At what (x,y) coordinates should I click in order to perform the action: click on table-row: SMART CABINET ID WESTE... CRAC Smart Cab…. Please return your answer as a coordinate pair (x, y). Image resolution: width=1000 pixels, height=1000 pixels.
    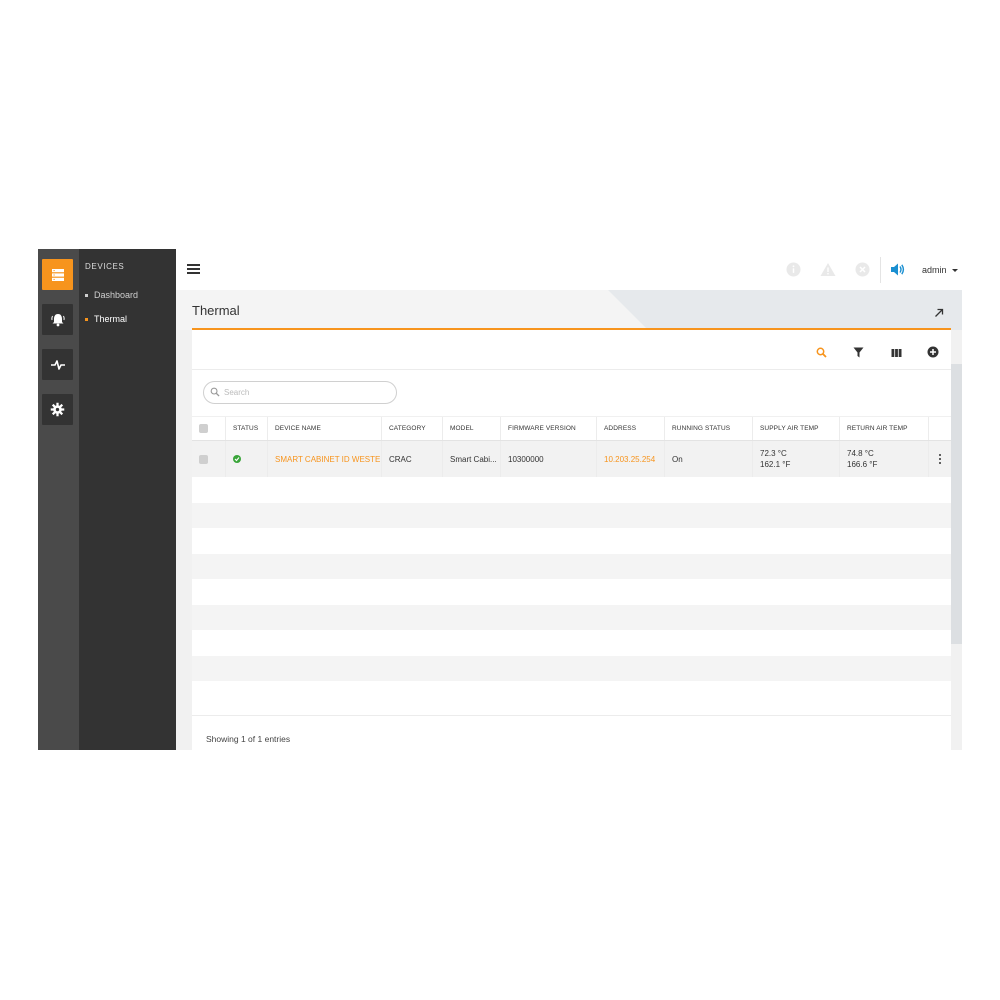
    Looking at the image, I should click on (571, 459).